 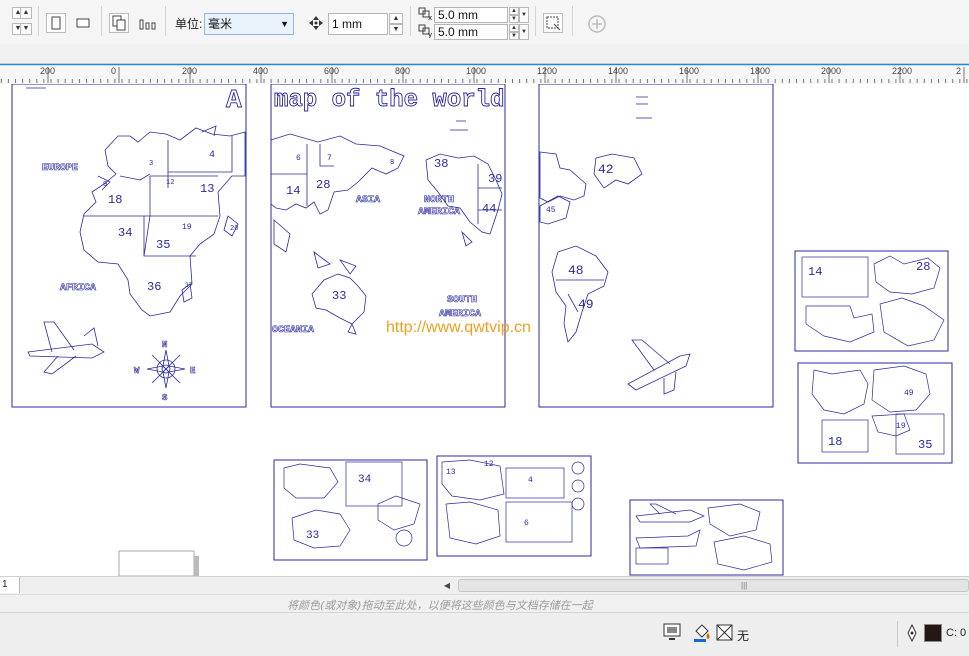 I want to click on parts-sheet-2-numbers: 18 19 35 49, so click(x=880, y=420).